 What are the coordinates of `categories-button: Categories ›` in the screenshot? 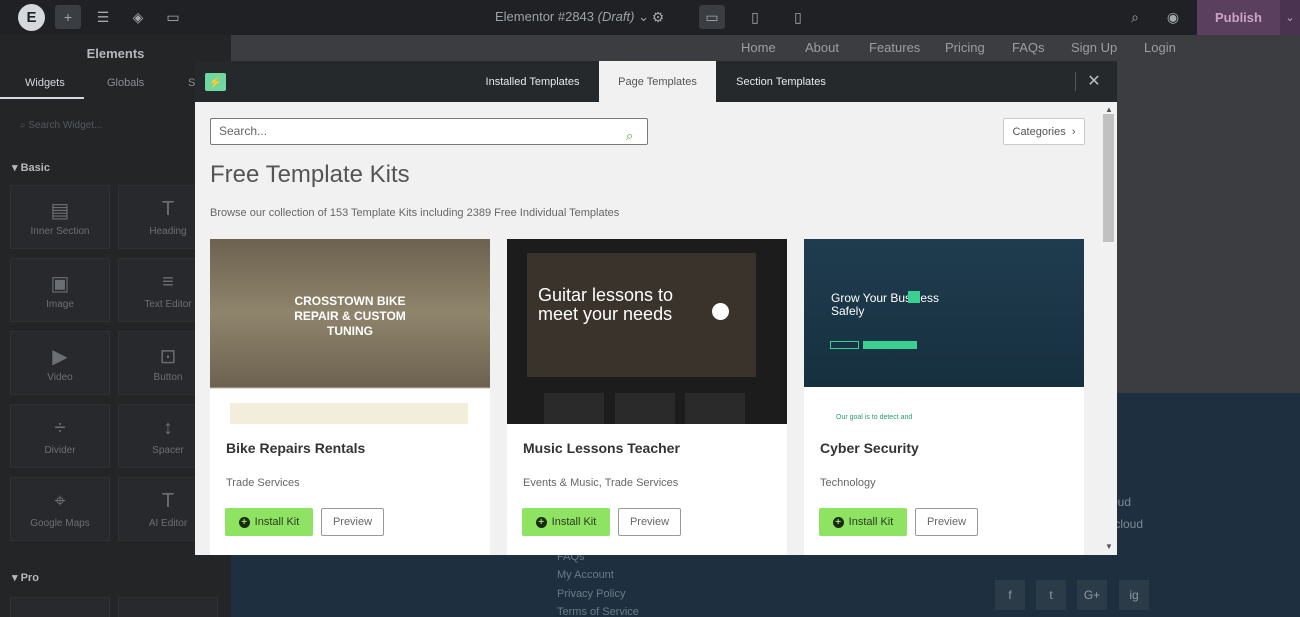 It's located at (1044, 131).